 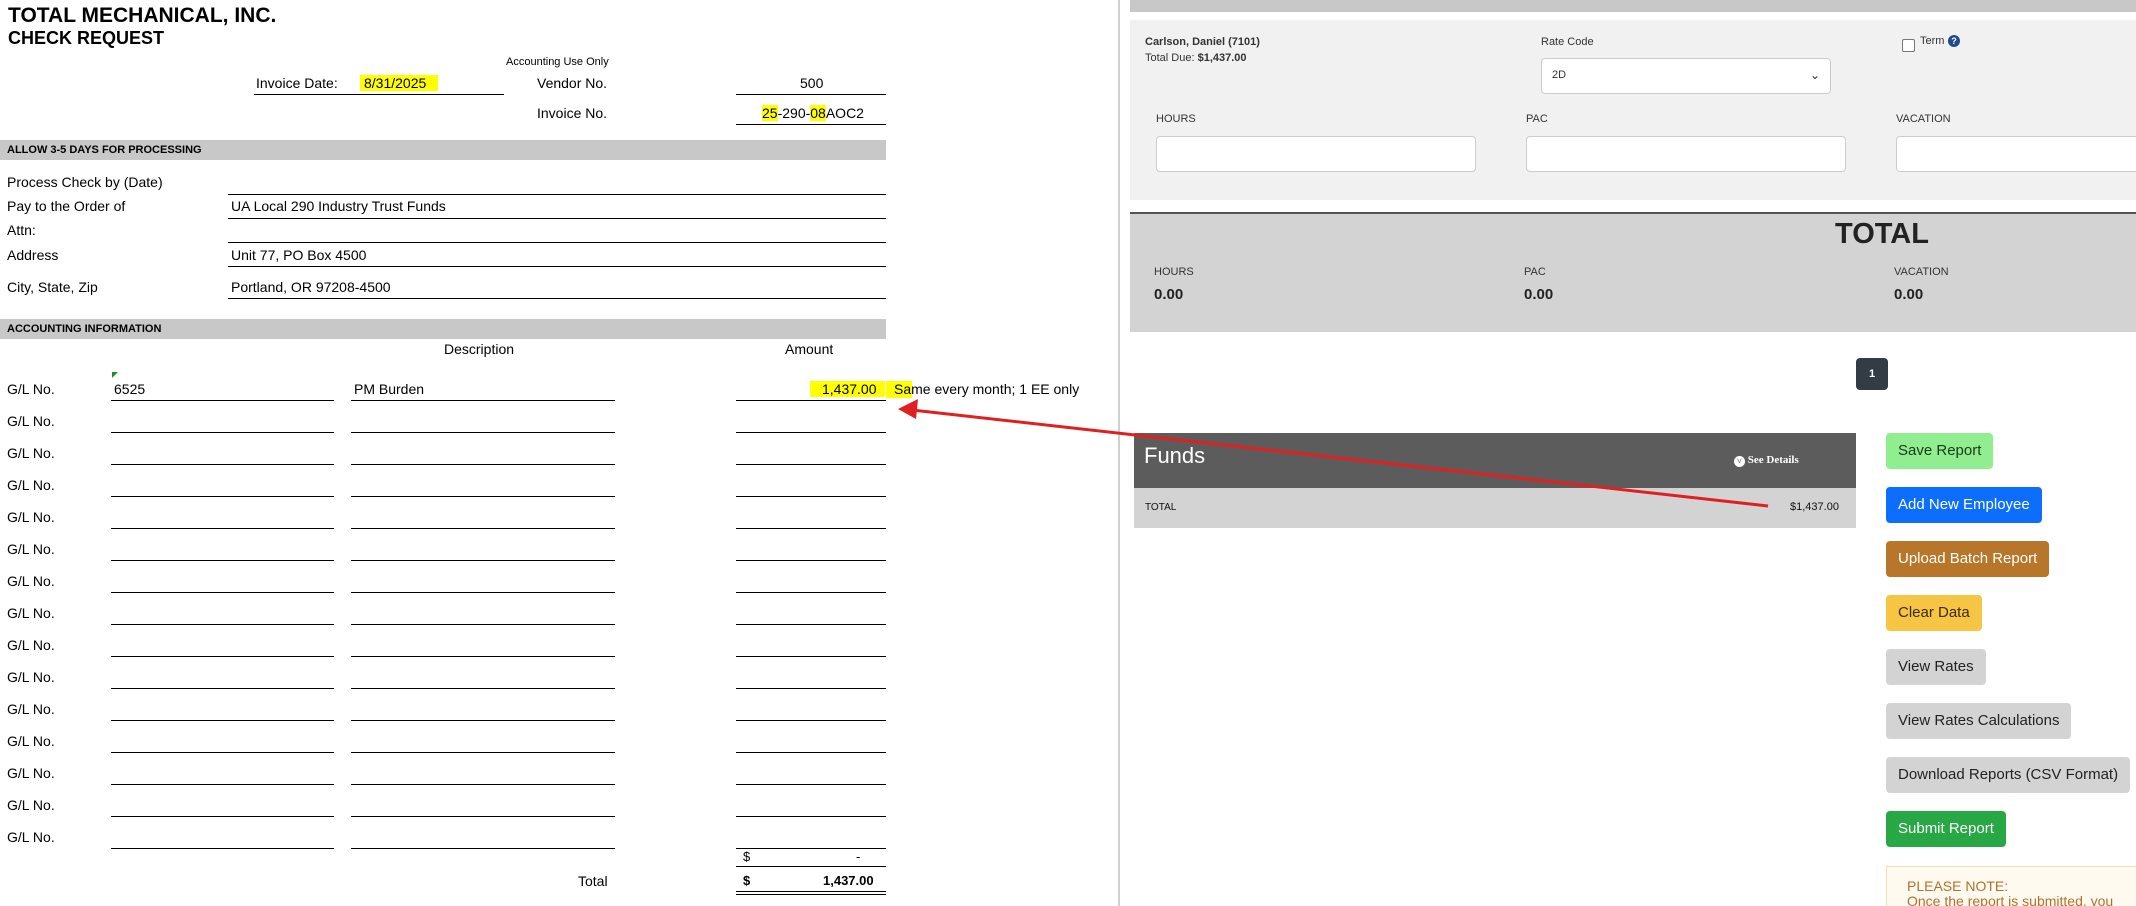 What do you see at coordinates (1316, 154) in the screenshot?
I see `hours-input` at bounding box center [1316, 154].